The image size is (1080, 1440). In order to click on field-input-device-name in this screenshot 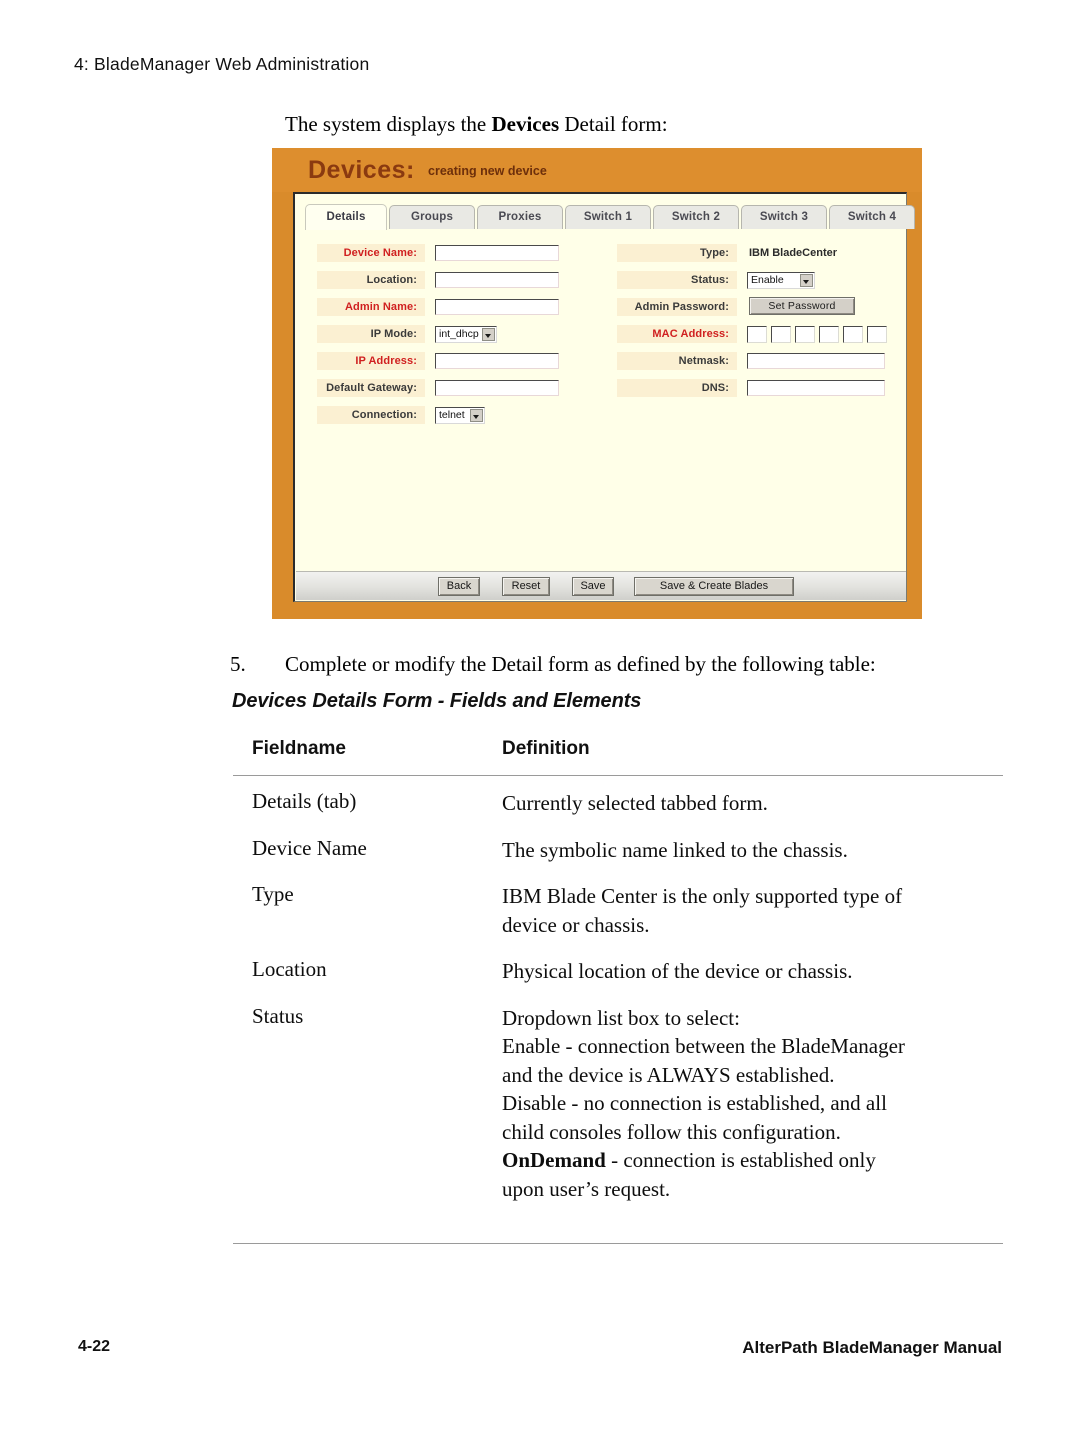, I will do `click(497, 253)`.